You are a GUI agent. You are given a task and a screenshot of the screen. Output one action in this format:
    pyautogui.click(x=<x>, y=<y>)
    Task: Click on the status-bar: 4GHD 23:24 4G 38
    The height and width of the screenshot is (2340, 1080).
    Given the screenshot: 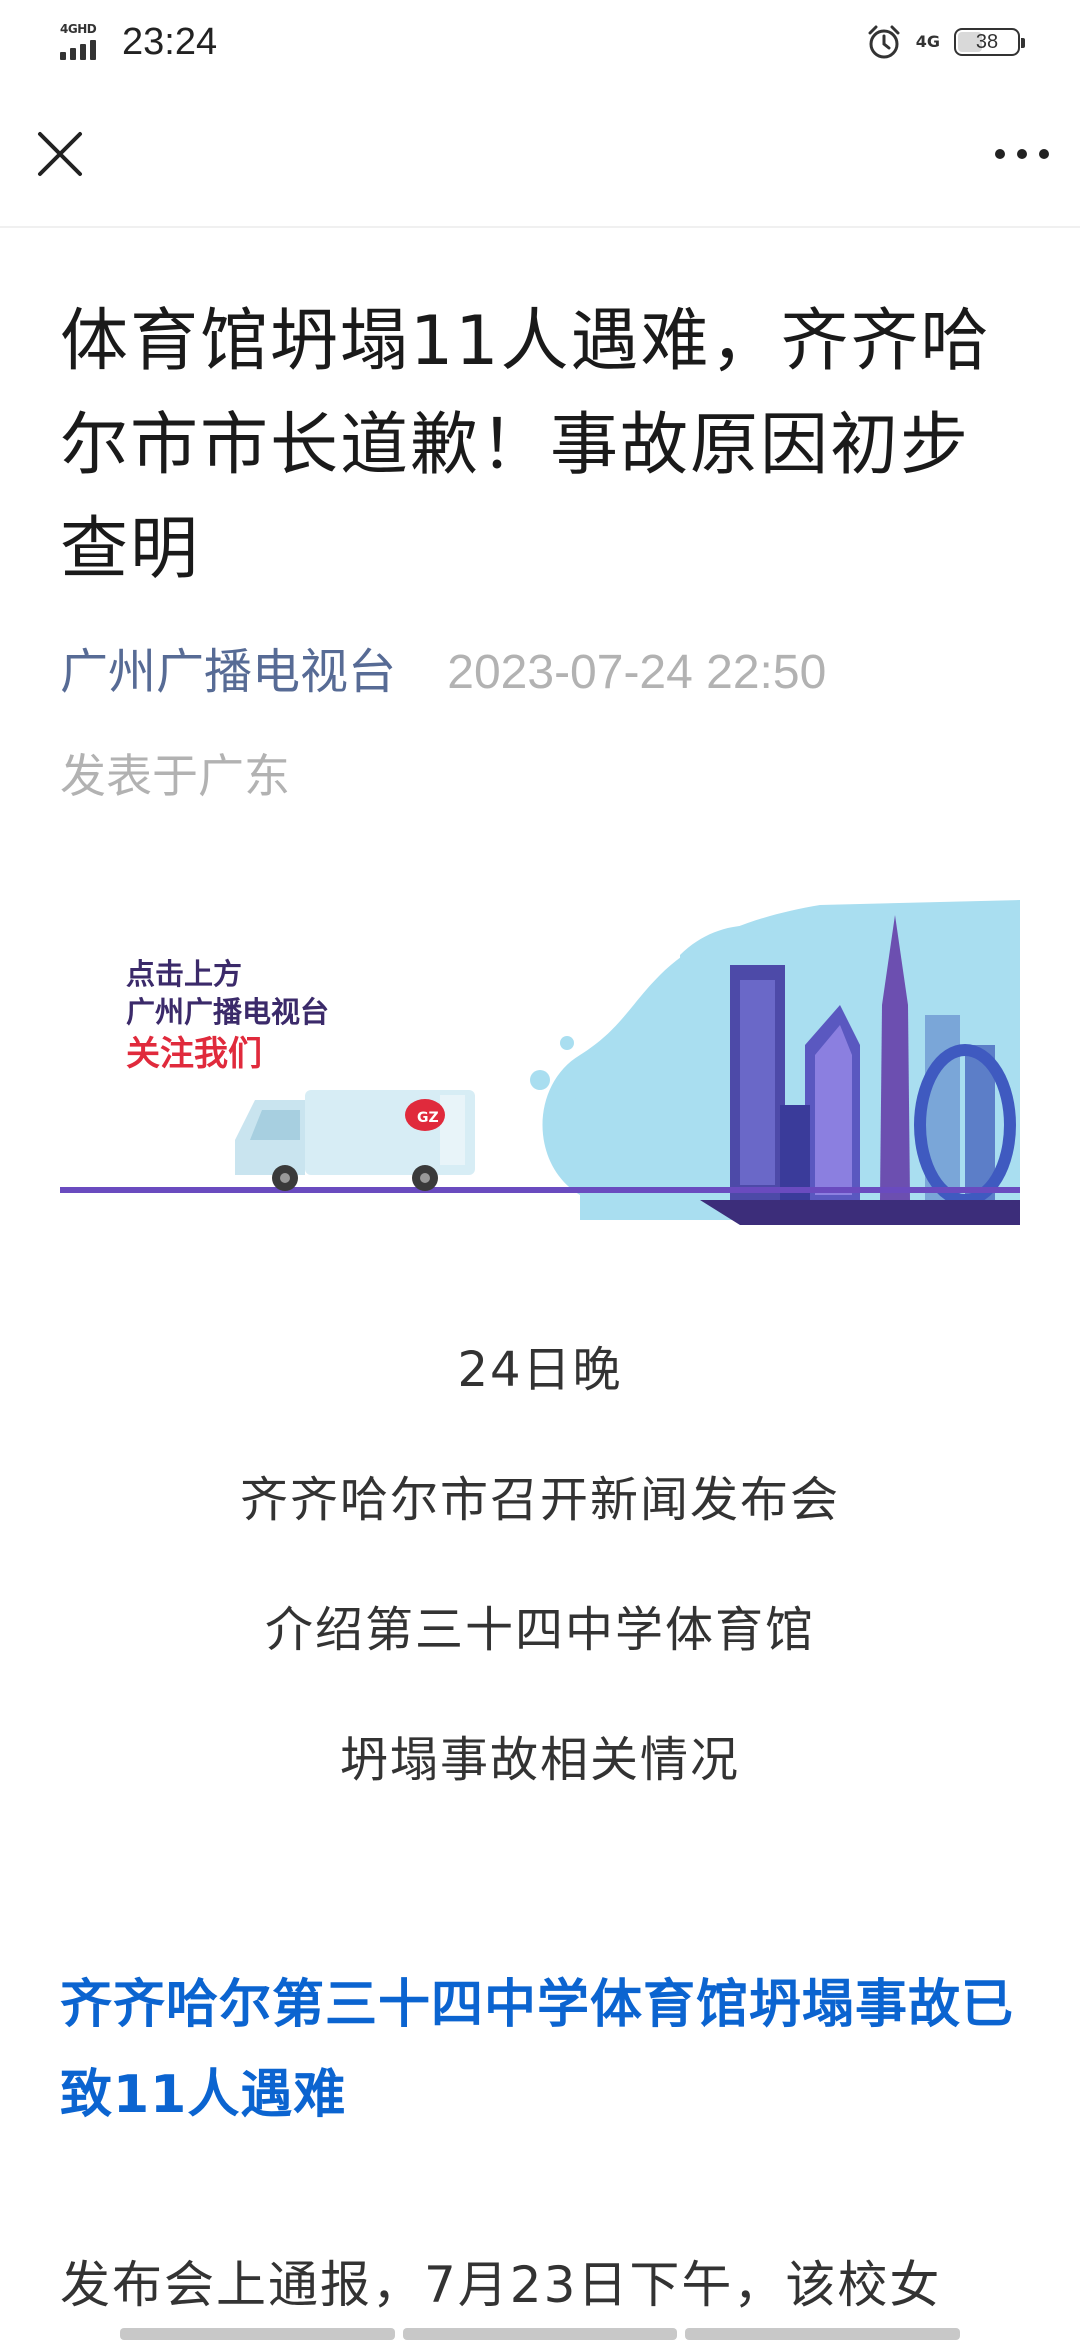 What is the action you would take?
    pyautogui.click(x=540, y=42)
    